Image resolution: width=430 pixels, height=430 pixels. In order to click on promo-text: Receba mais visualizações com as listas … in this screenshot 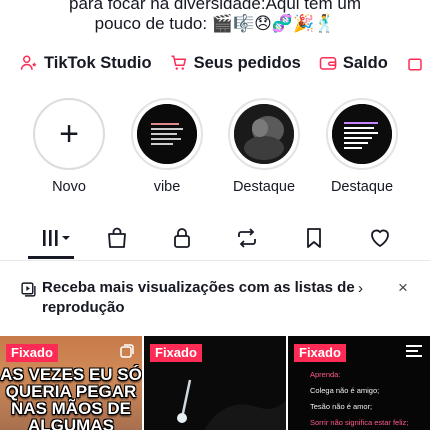, I will do `click(198, 297)`.